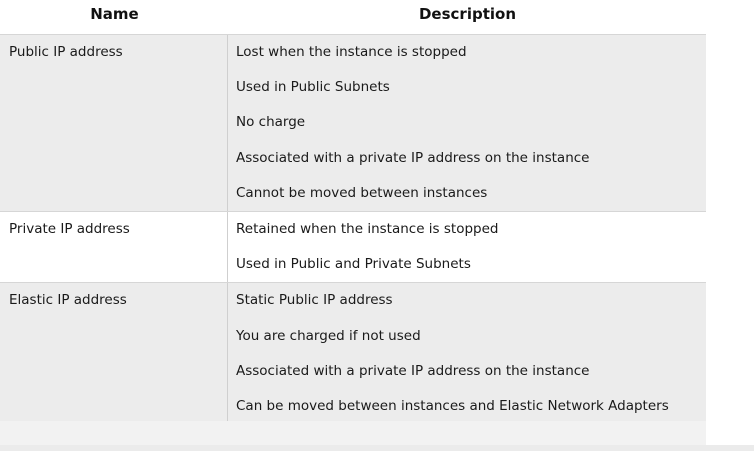 Image resolution: width=754 pixels, height=451 pixels. I want to click on row-name-public-ip: Public IP address, so click(114, 123).